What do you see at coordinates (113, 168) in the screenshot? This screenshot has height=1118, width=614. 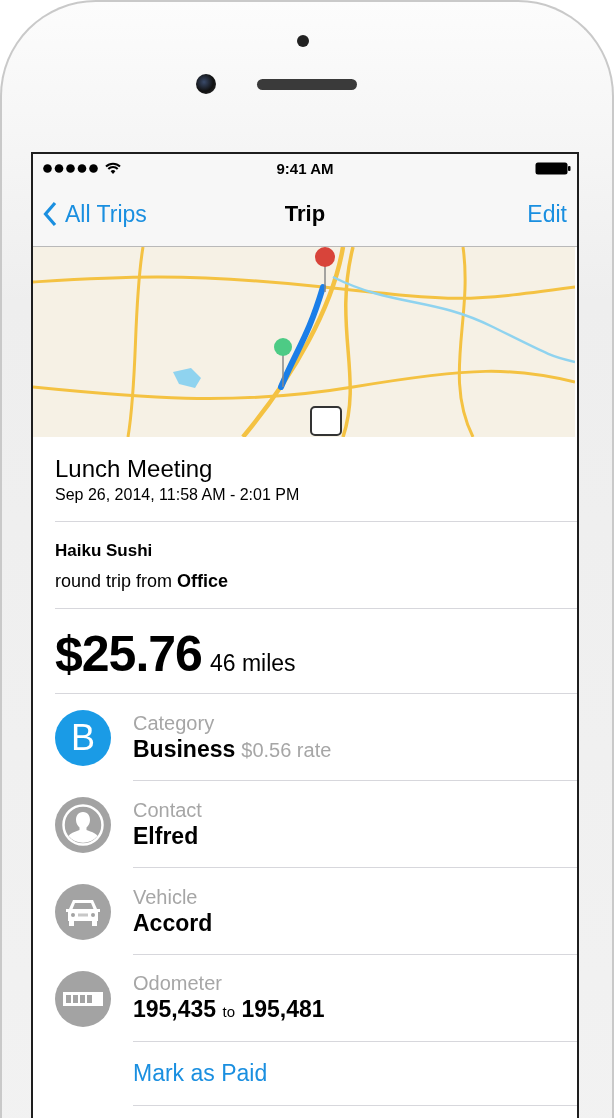 I see `wifi-icon` at bounding box center [113, 168].